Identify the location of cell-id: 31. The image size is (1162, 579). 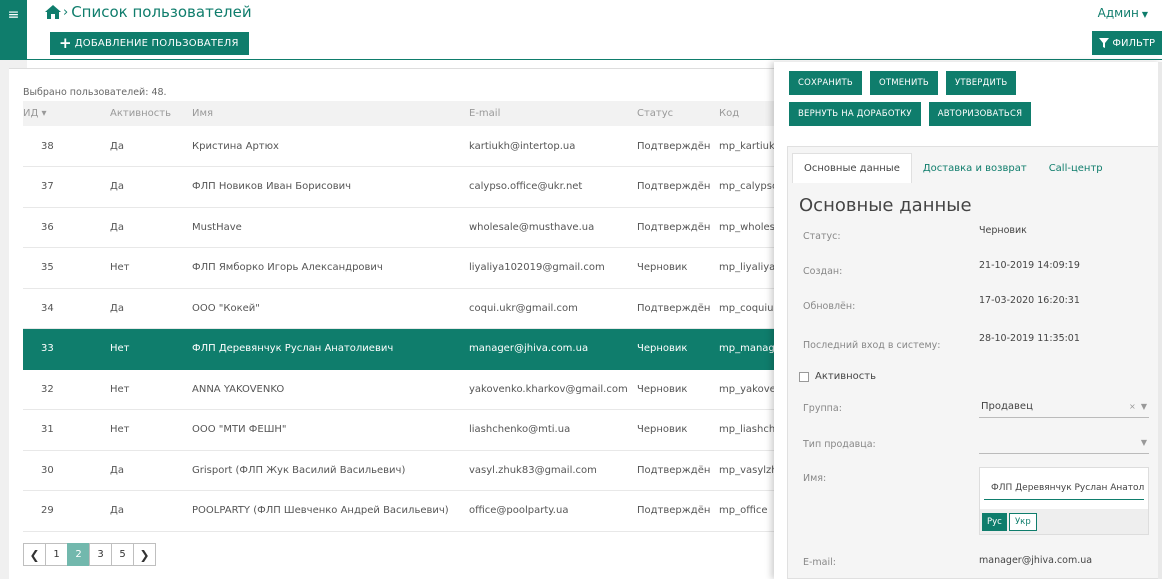
(66, 430).